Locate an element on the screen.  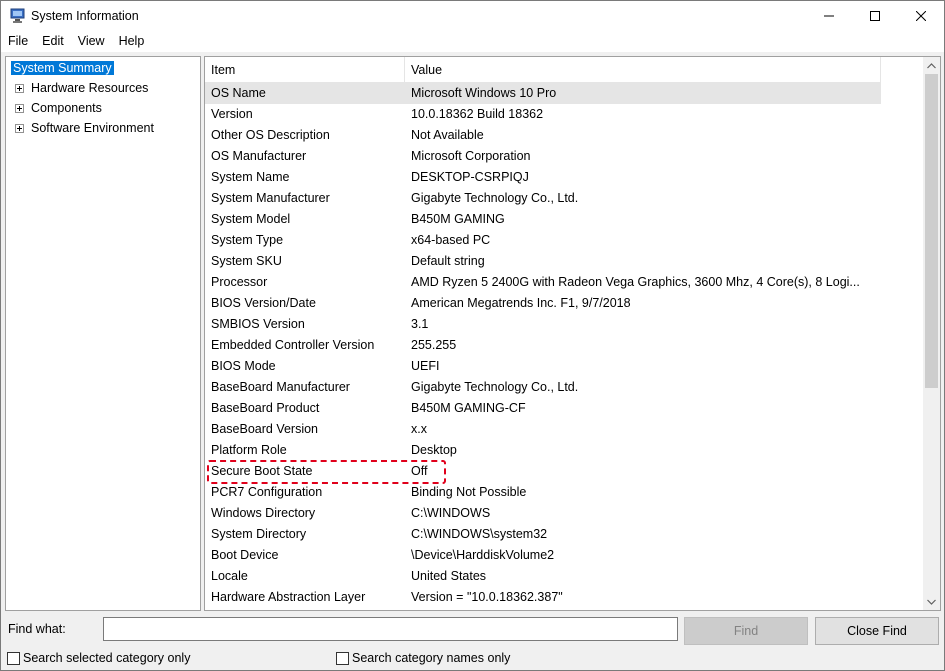
row-item-cell: OS Name is located at coordinates (238, 93).